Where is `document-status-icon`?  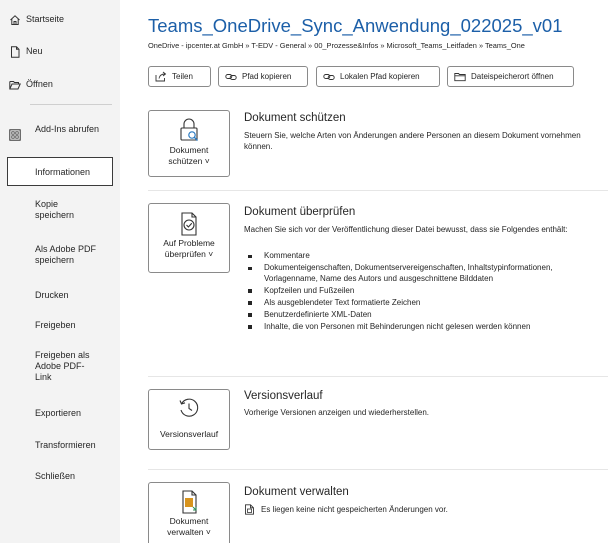
document-status-icon is located at coordinates (249, 509).